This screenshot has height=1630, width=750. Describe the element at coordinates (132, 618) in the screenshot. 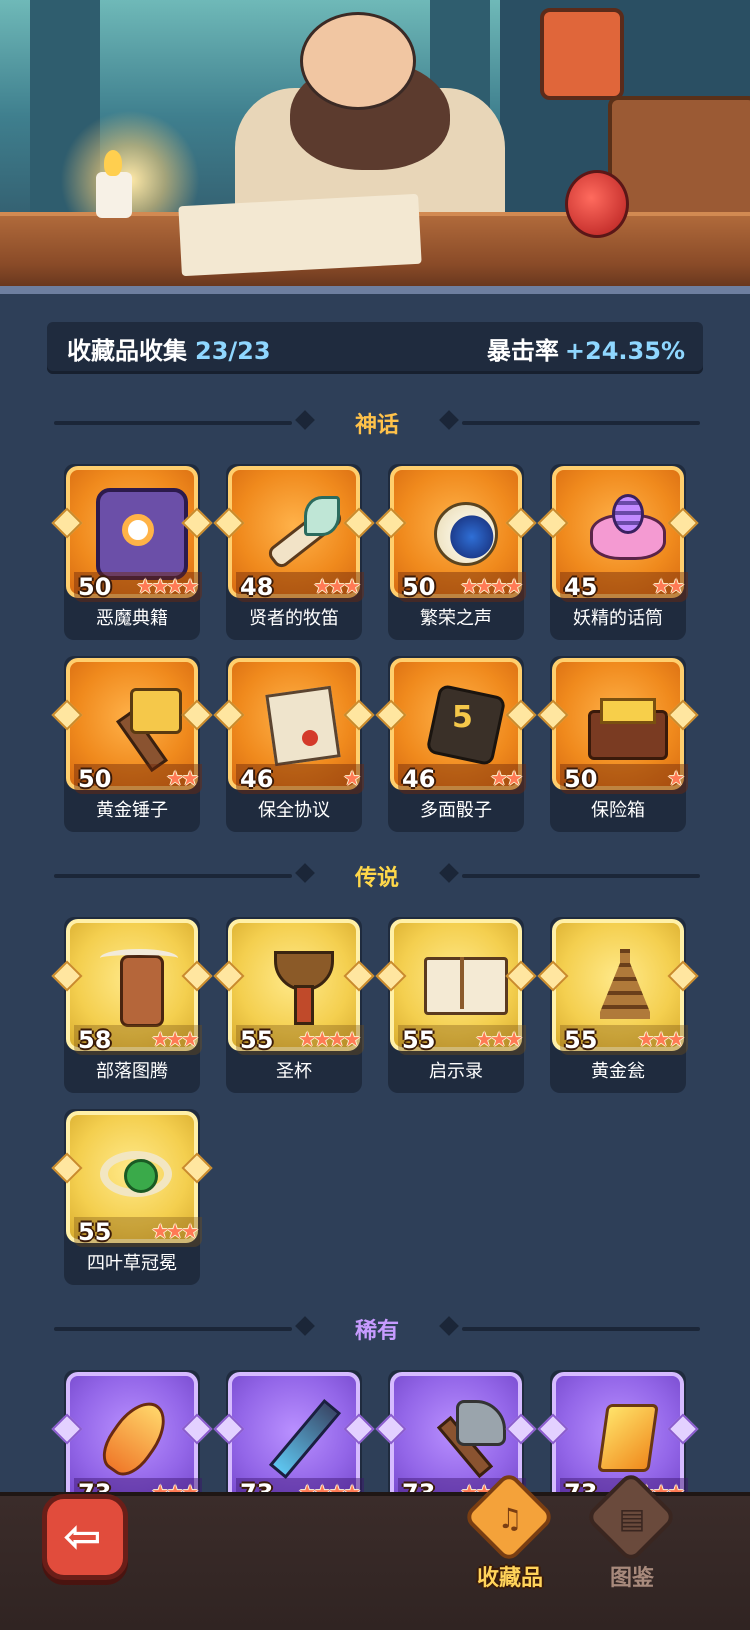

I see `item-name: 恶魔典籍` at that location.